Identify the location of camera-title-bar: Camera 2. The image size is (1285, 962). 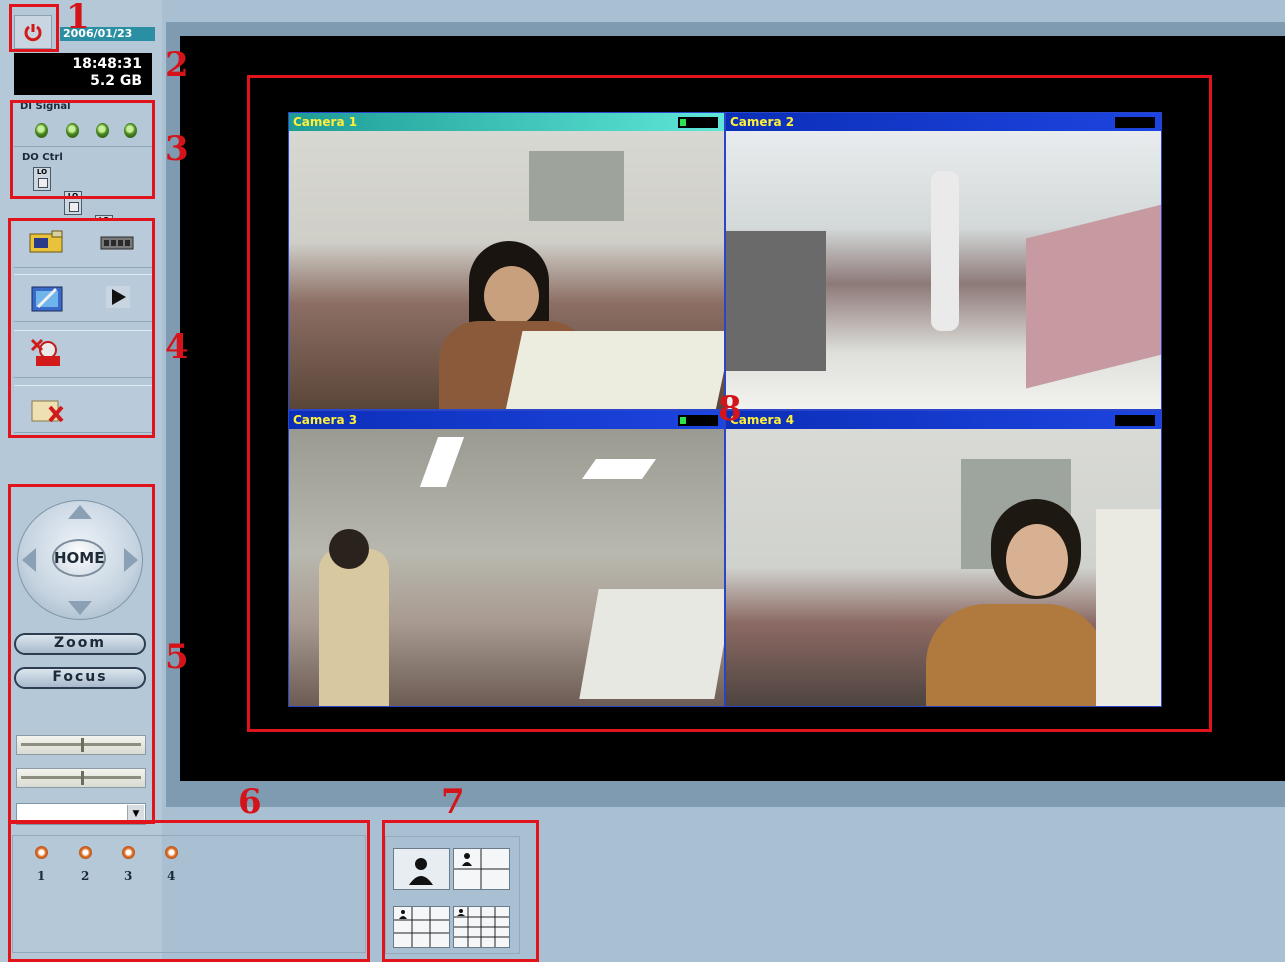
(943, 122).